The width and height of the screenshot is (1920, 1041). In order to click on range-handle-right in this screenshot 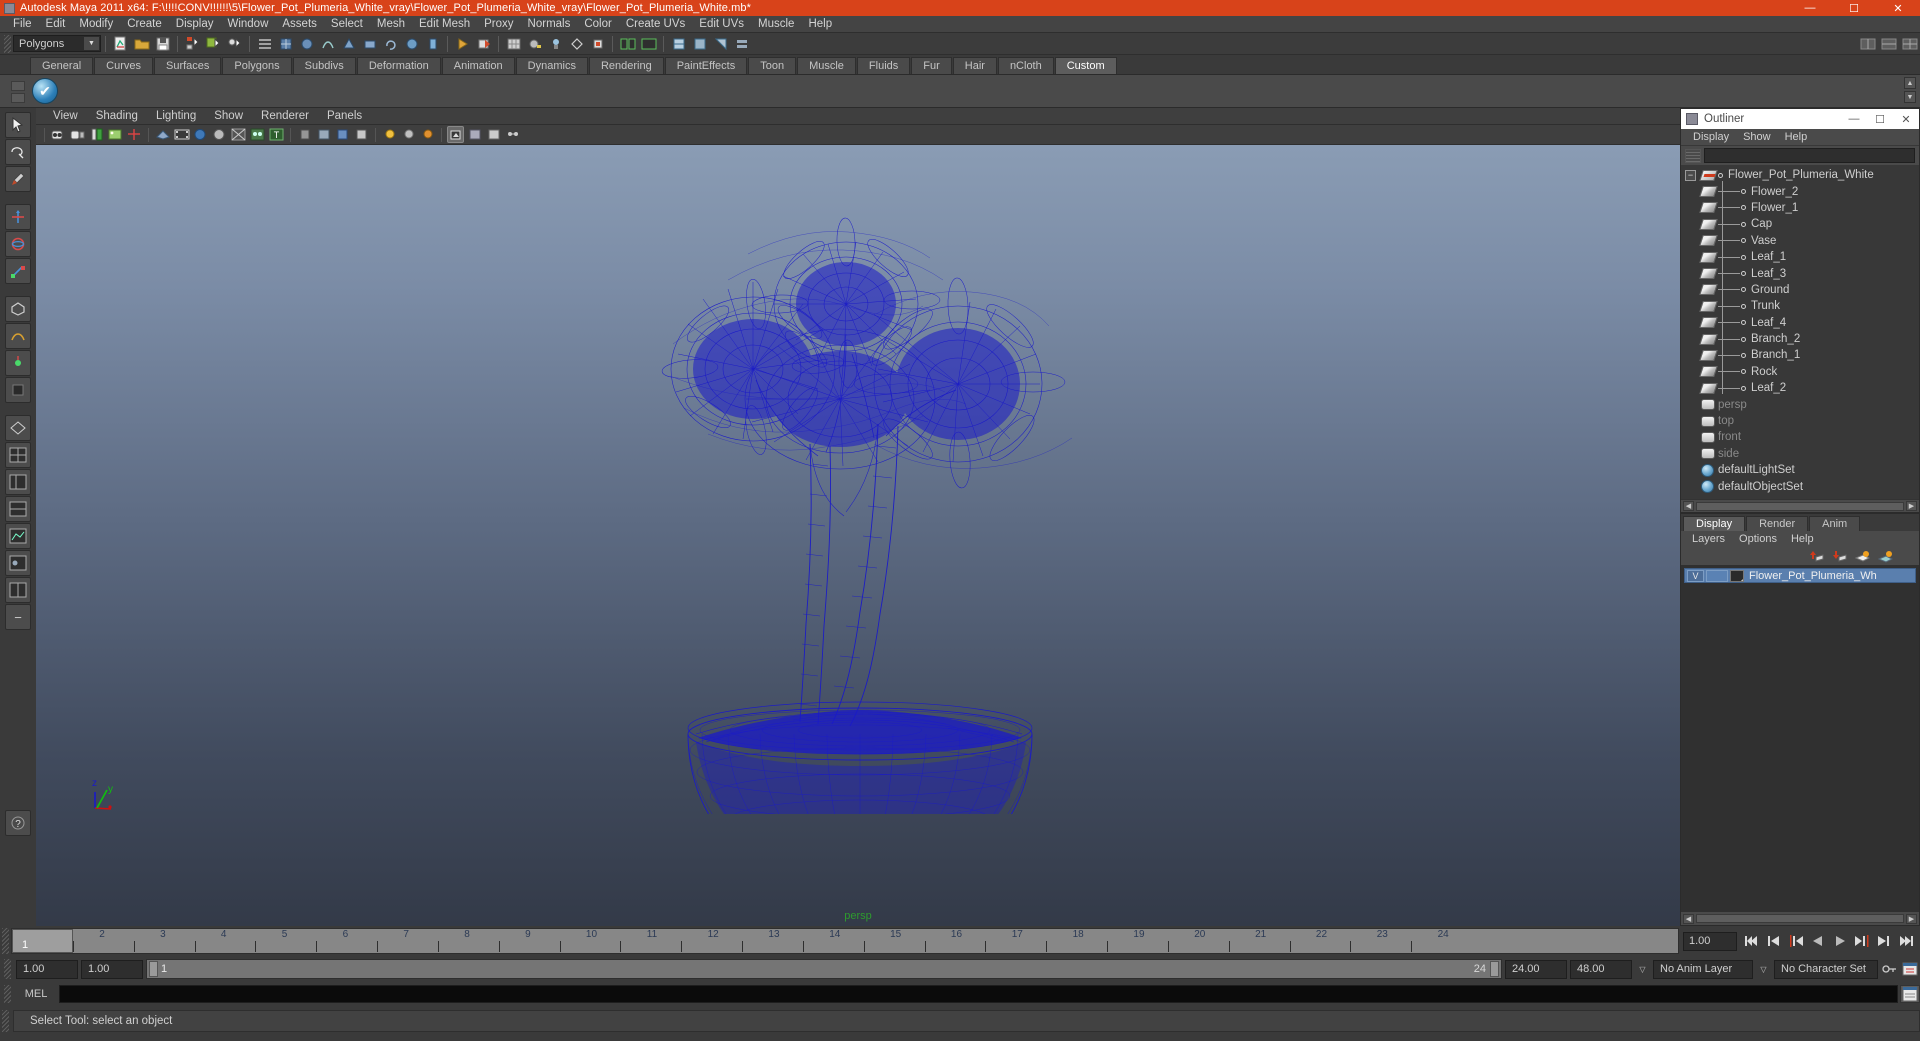, I will do `click(1494, 969)`.